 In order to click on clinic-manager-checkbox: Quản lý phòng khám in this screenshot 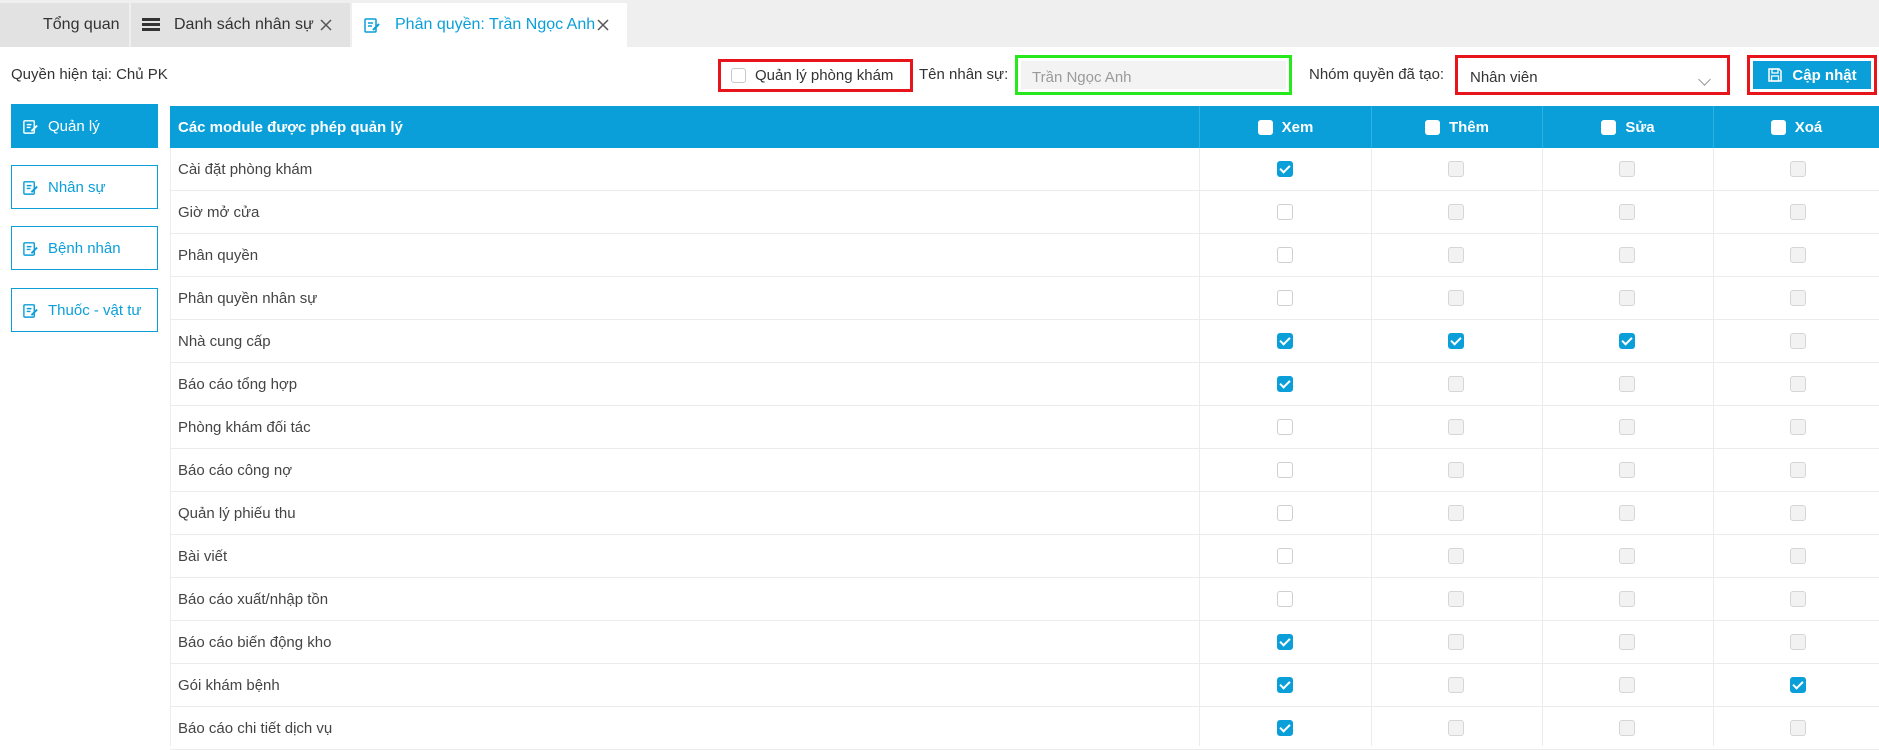, I will do `click(815, 75)`.